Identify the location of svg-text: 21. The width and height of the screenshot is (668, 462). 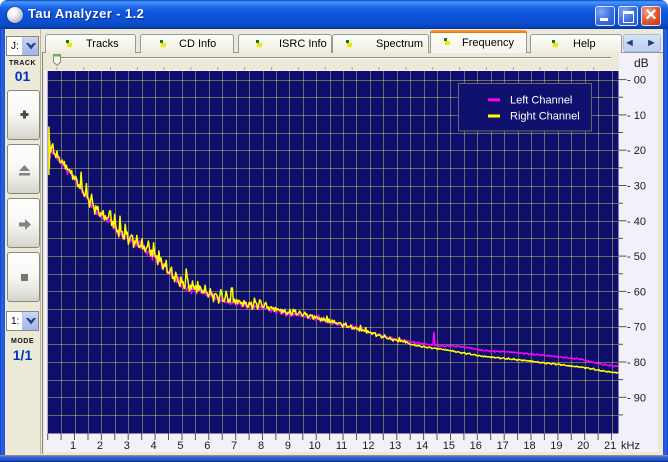
(610, 446).